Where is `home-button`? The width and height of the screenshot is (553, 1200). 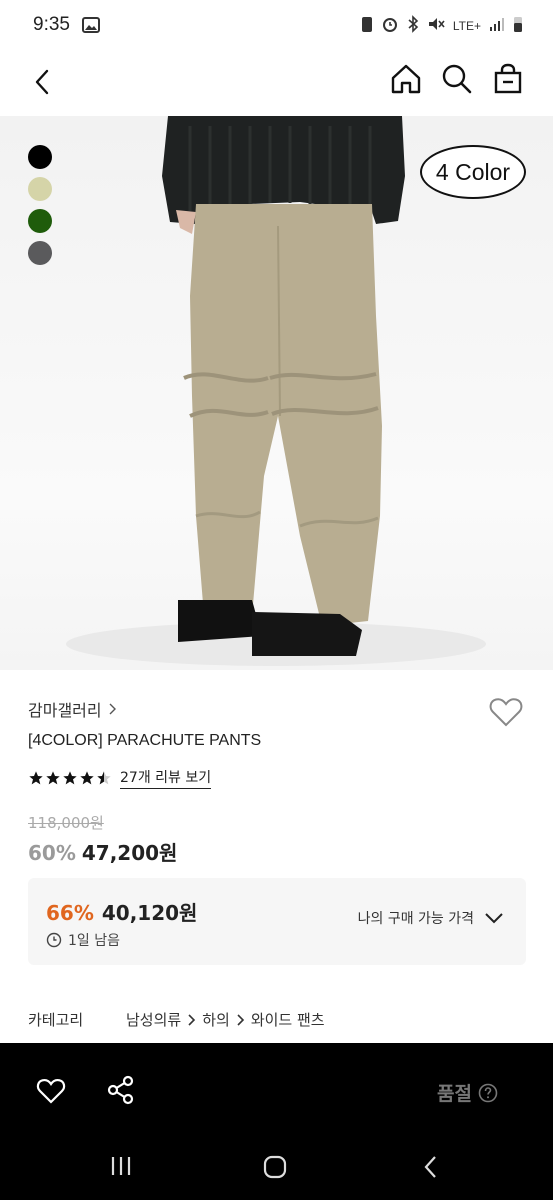 home-button is located at coordinates (408, 81).